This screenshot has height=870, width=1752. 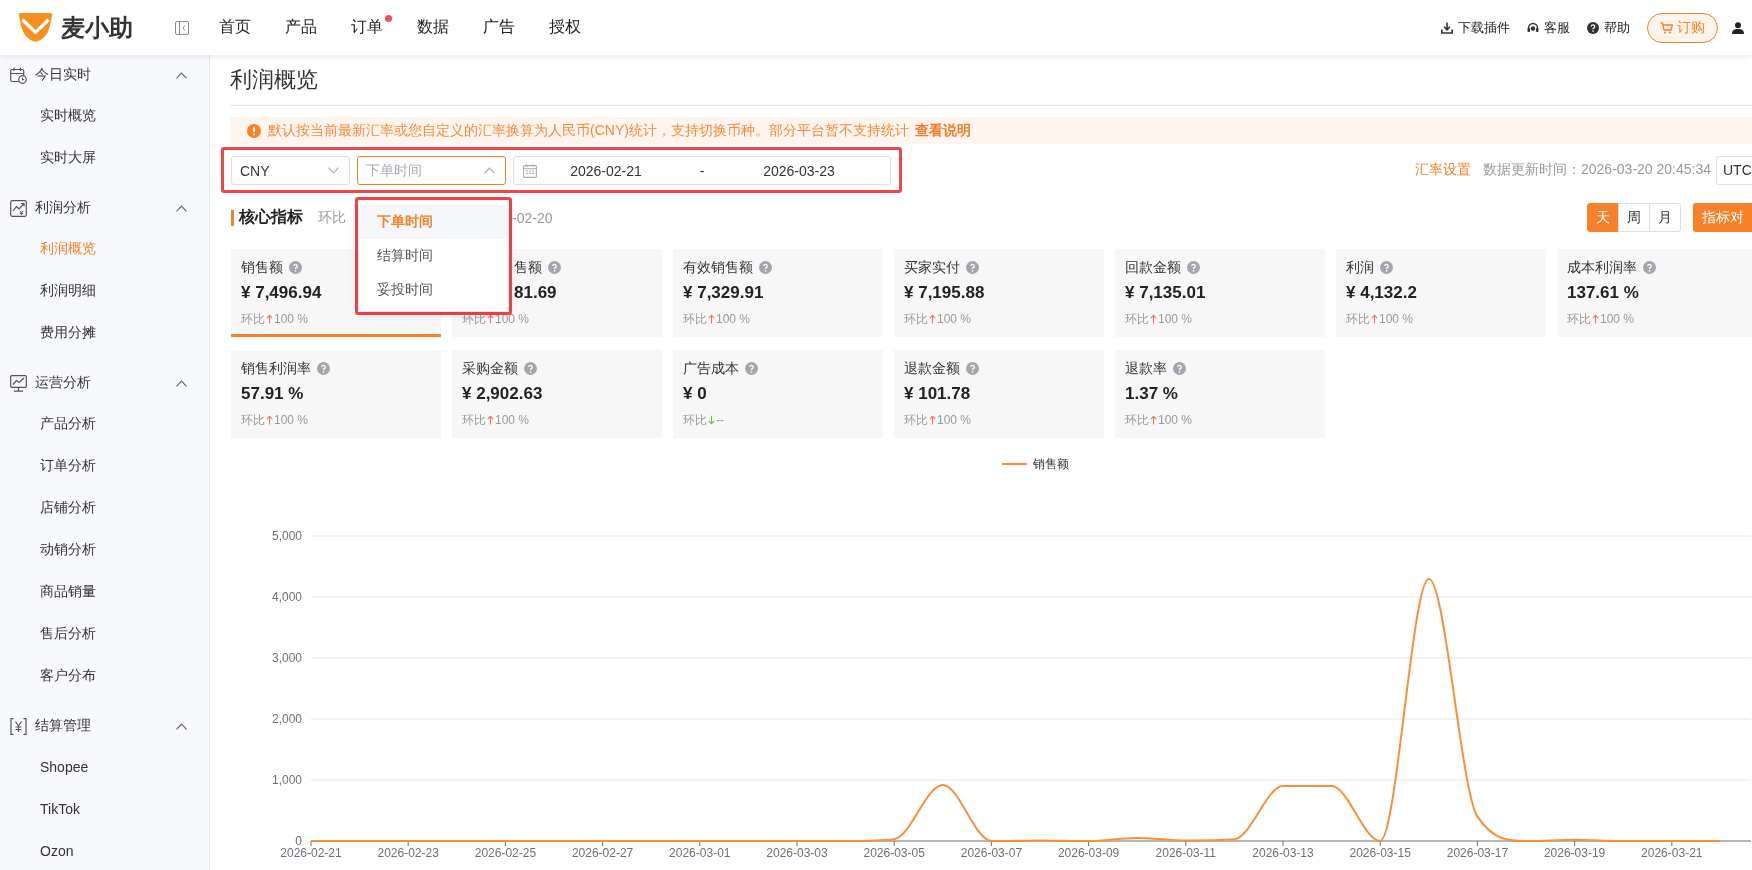 What do you see at coordinates (799, 170) in the screenshot?
I see `end-date: 2026-03-23` at bounding box center [799, 170].